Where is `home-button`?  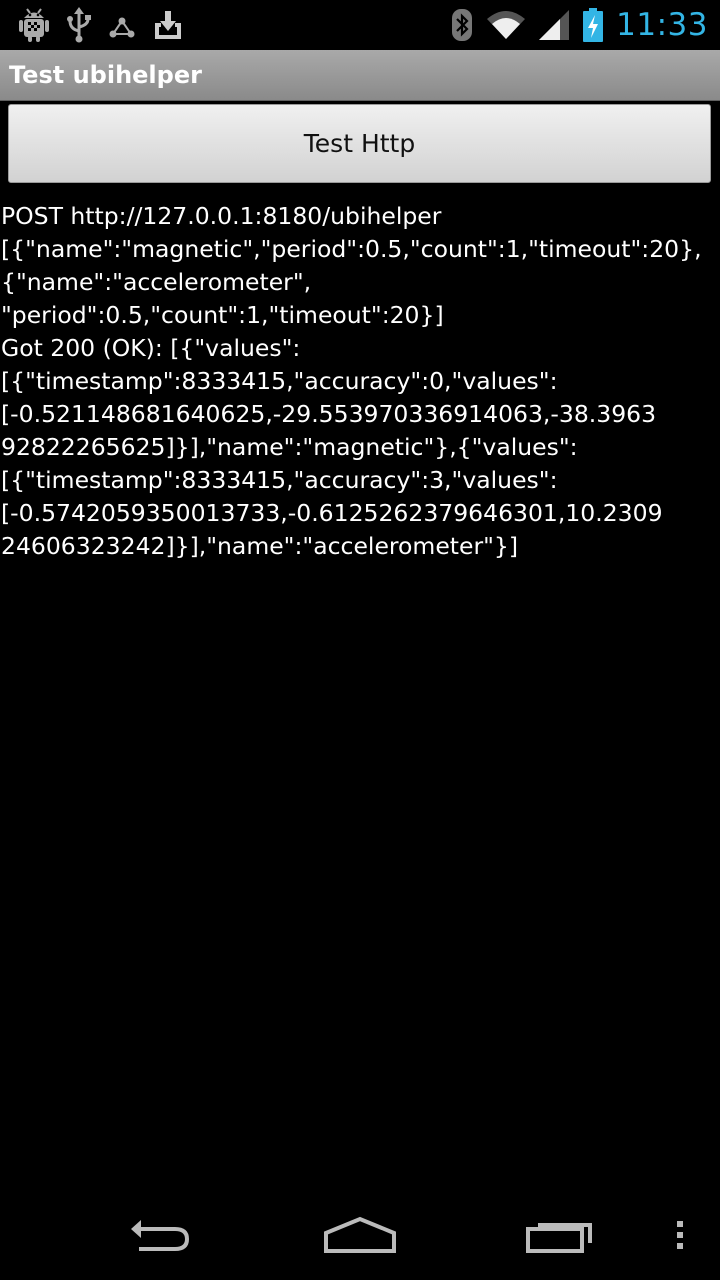
home-button is located at coordinates (360, 1235).